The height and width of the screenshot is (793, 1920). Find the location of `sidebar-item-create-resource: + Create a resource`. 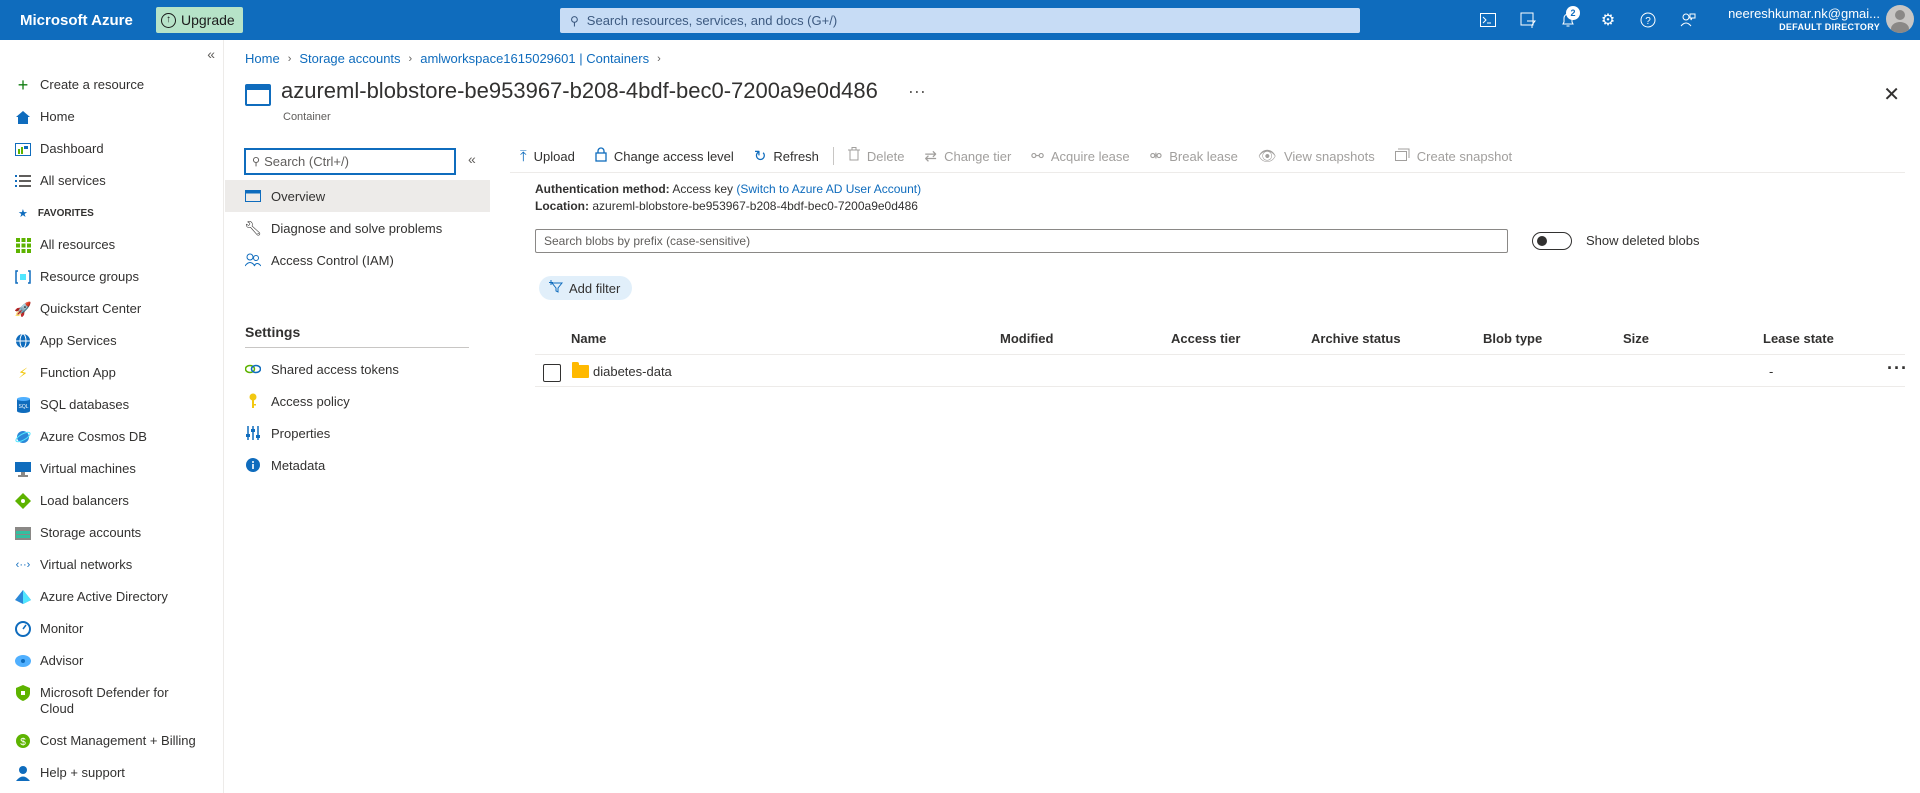

sidebar-item-create-resource: + Create a resource is located at coordinates (114, 85).